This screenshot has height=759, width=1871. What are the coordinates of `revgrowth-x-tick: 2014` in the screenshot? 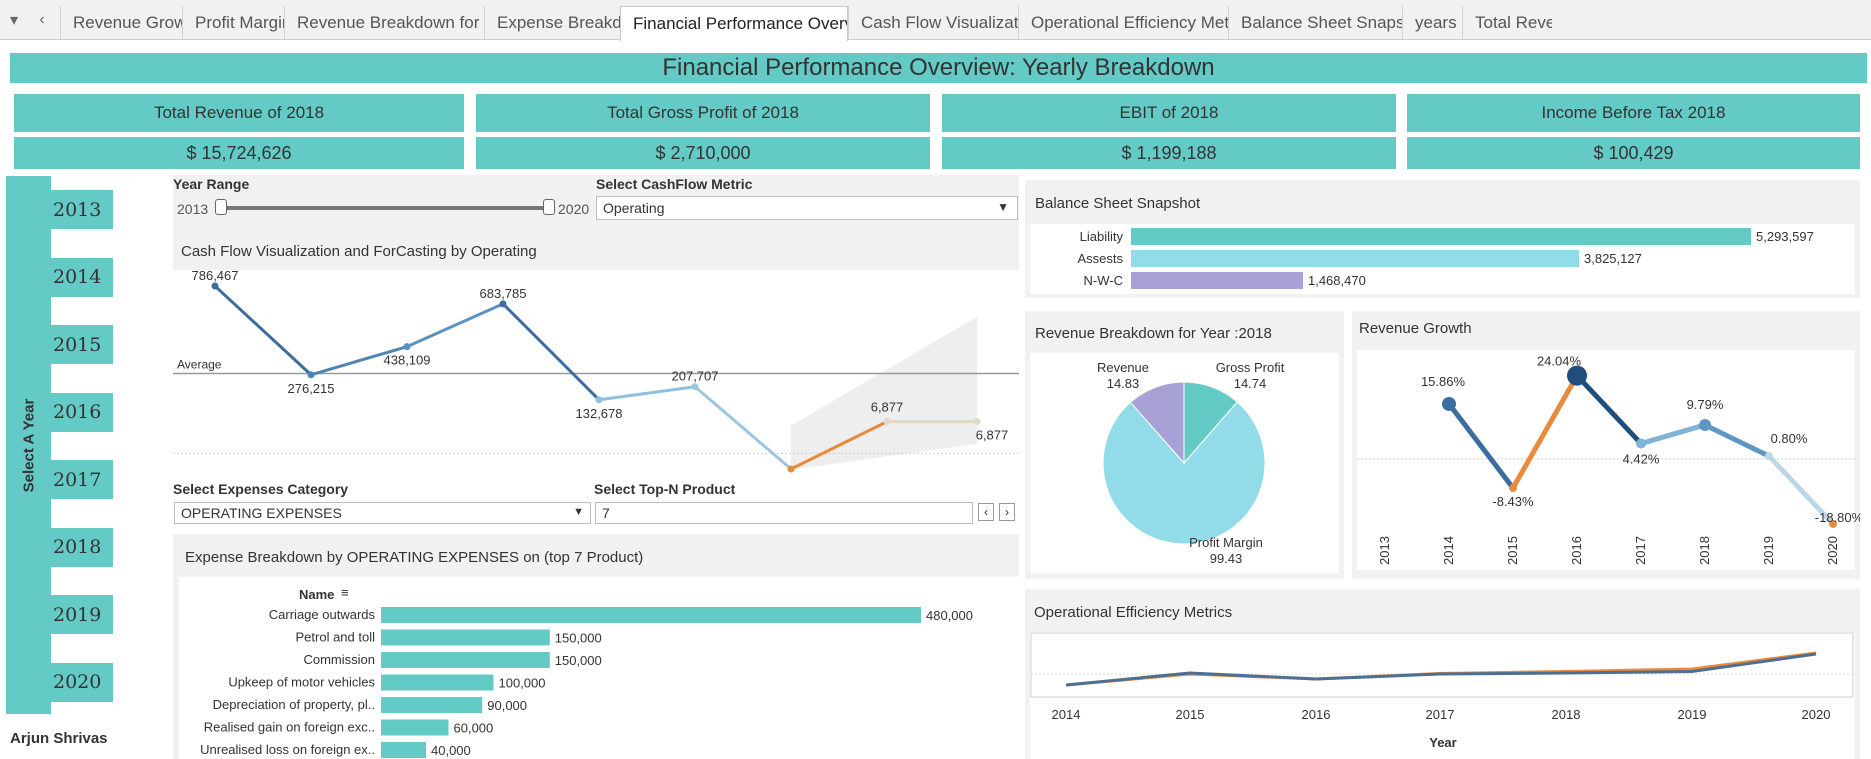 It's located at (1448, 550).